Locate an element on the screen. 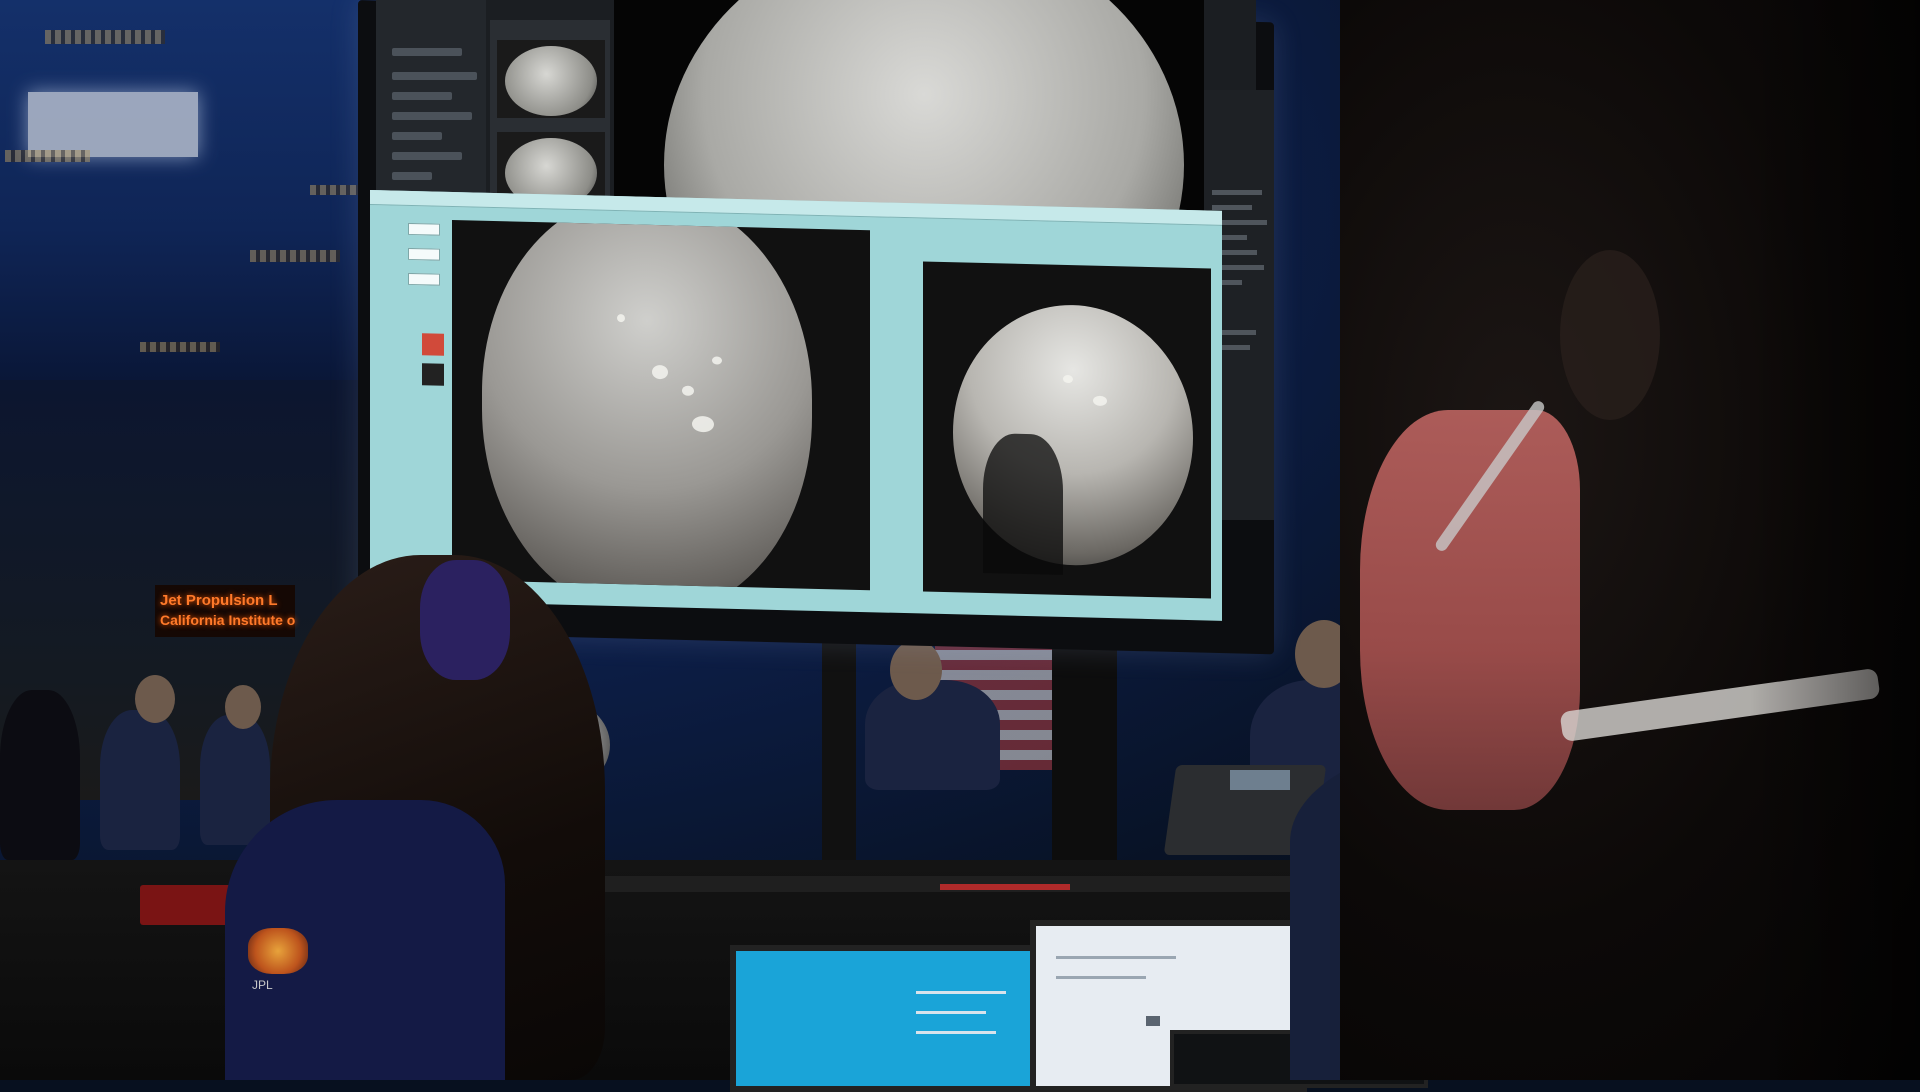  desk-monitor-left is located at coordinates (886, 1018).